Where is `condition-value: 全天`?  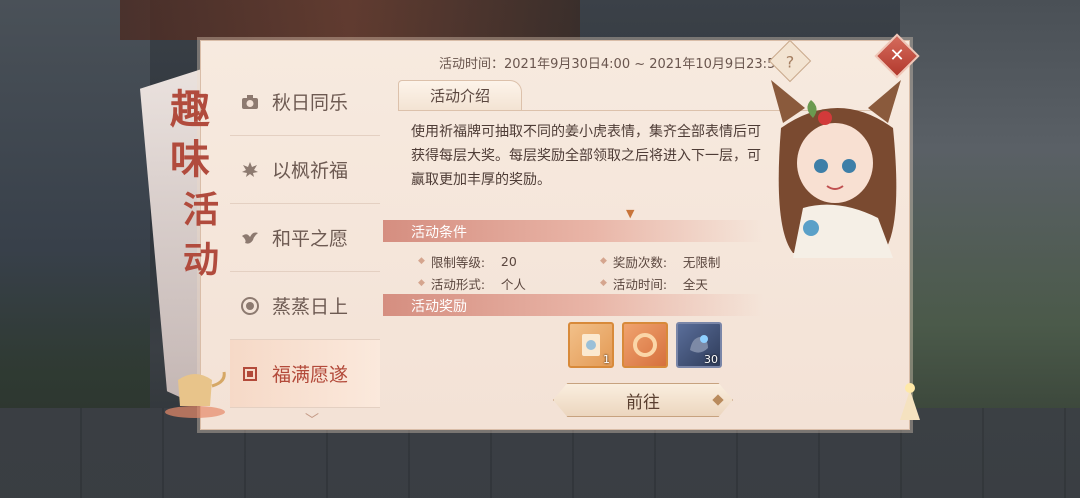 condition-value: 全天 is located at coordinates (695, 284).